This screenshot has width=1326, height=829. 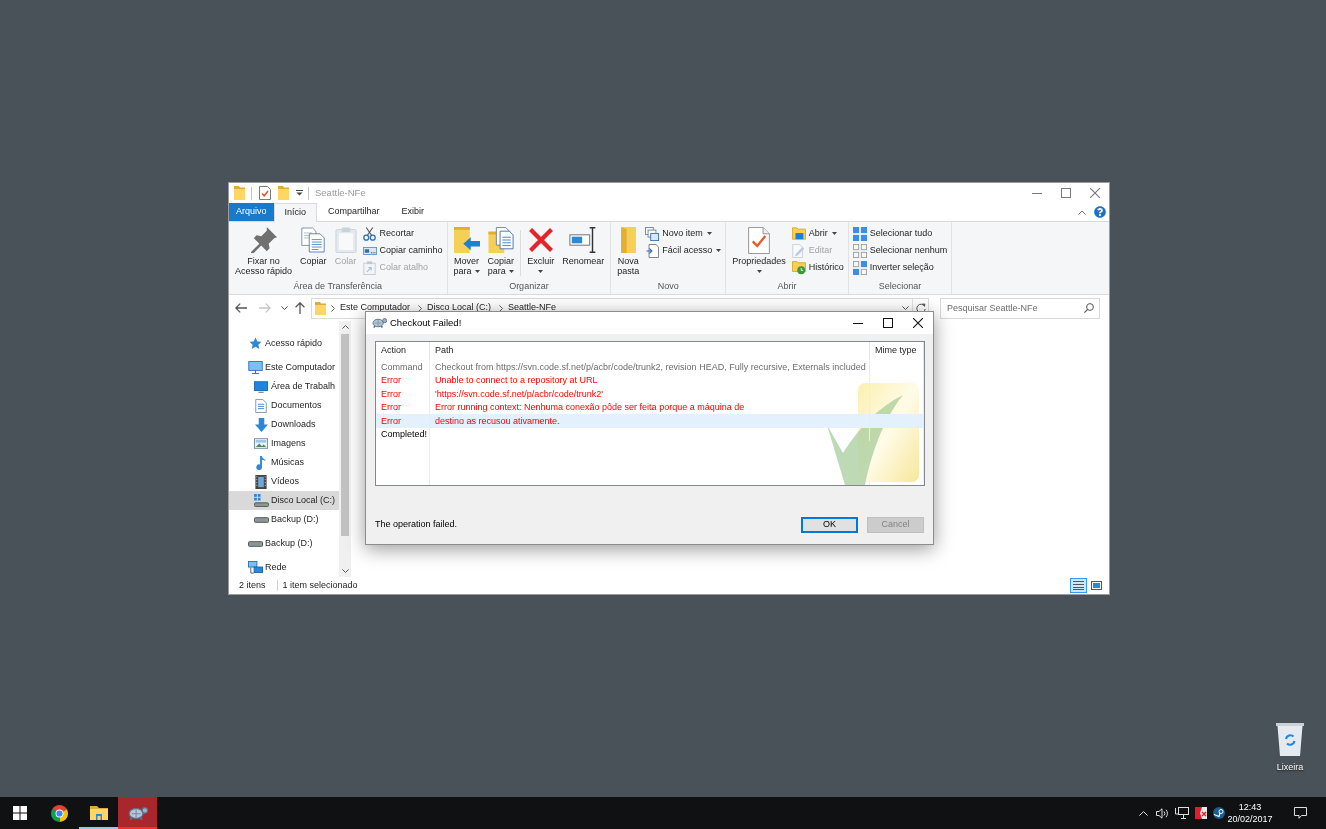 I want to click on column-header: Path, so click(x=650, y=351).